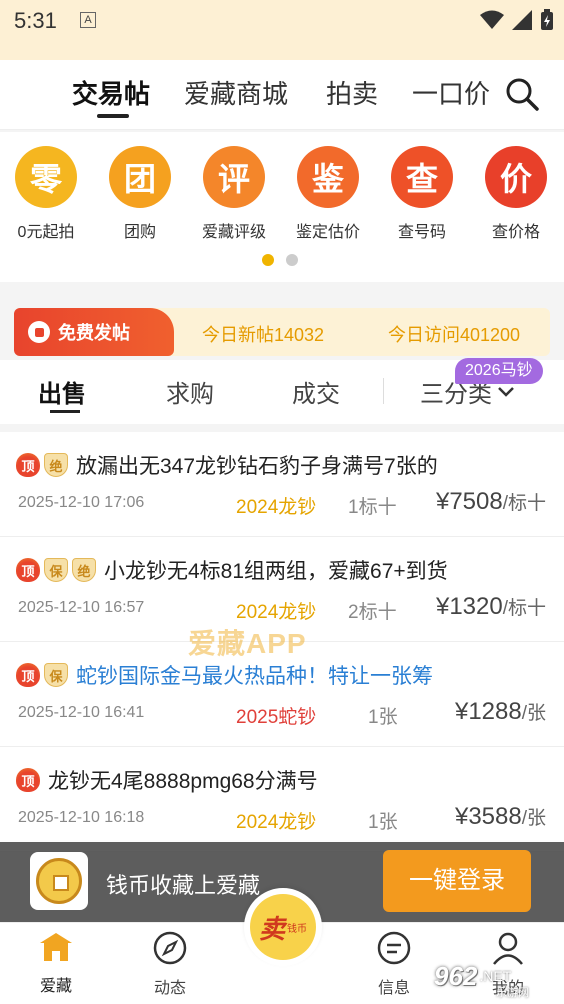  Describe the element at coordinates (65, 411) in the screenshot. I see `subtab-indicator` at that location.